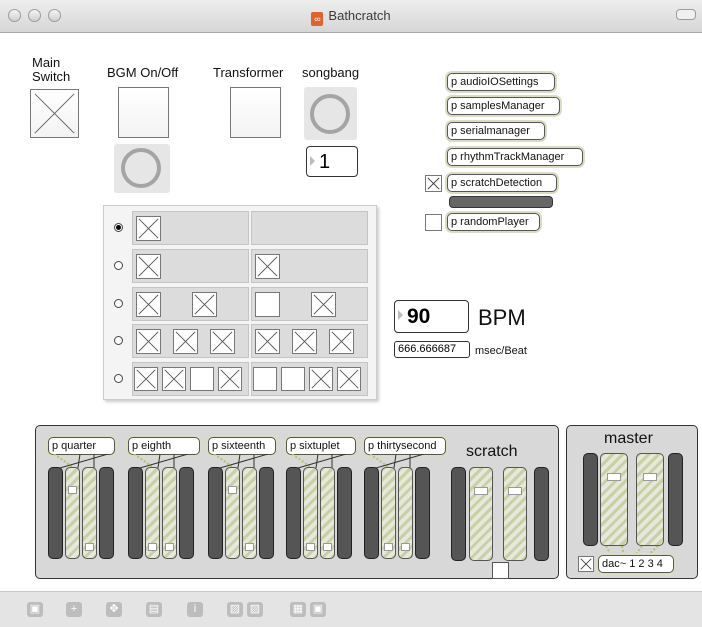 This screenshot has width=702, height=627. Describe the element at coordinates (74, 609) in the screenshot. I see `plus-icon: +` at that location.